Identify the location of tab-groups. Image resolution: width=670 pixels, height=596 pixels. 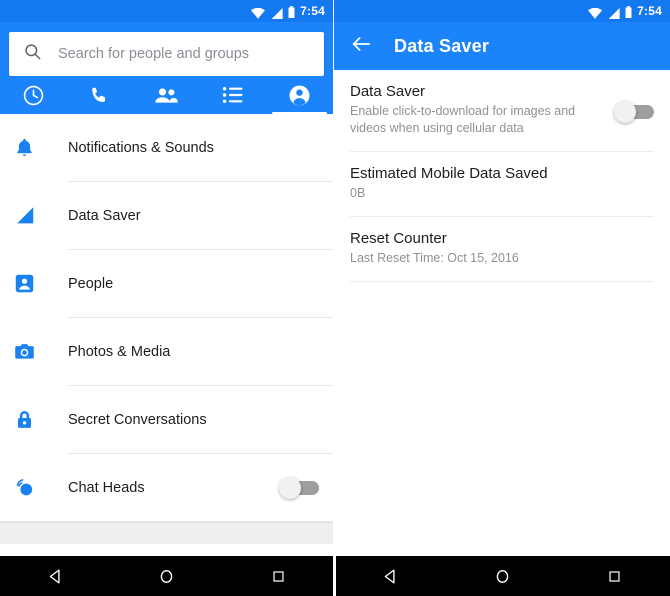
(166, 95).